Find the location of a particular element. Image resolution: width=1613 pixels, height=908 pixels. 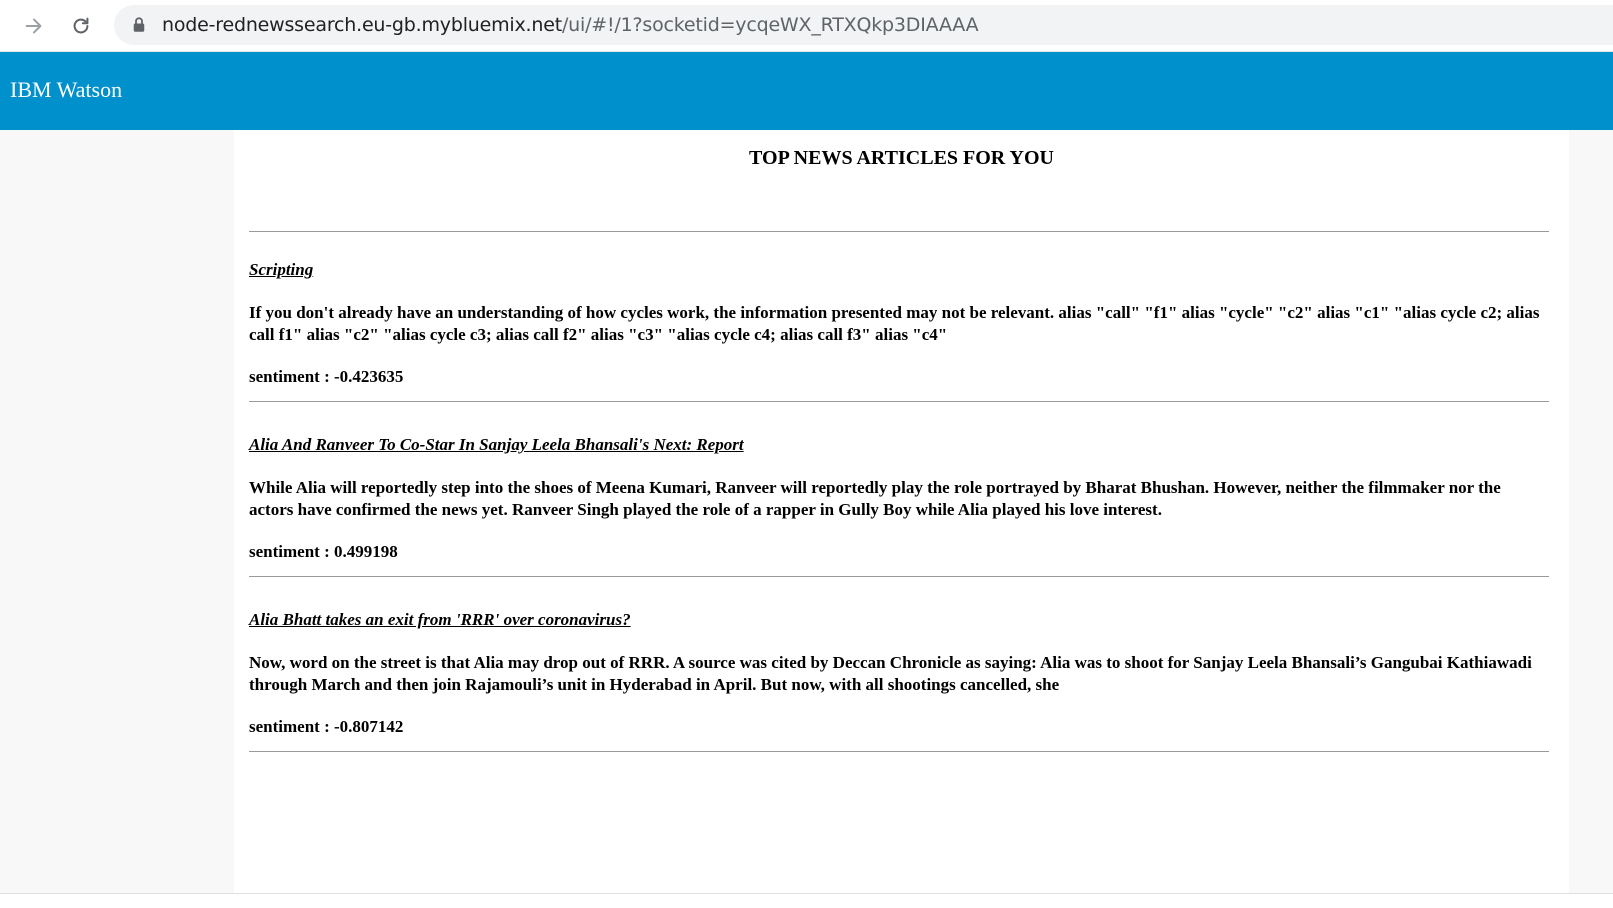

lock-icon is located at coordinates (139, 25).